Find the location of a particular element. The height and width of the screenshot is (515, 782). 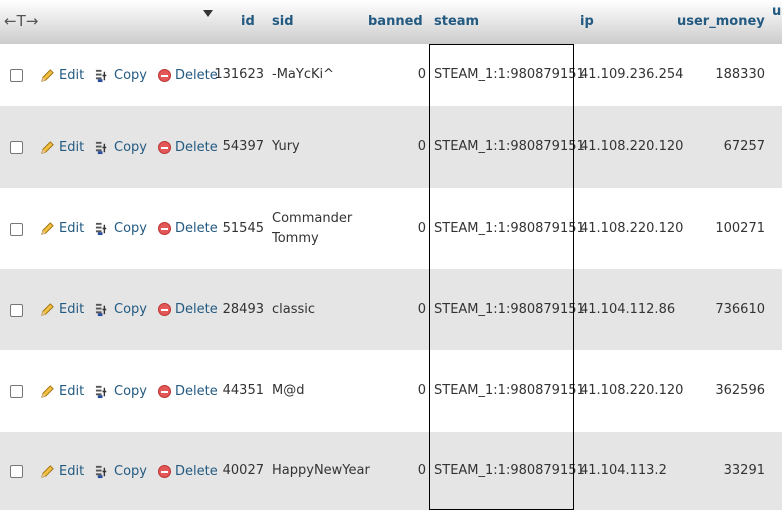

header-user-money: user_money is located at coordinates (721, 21).